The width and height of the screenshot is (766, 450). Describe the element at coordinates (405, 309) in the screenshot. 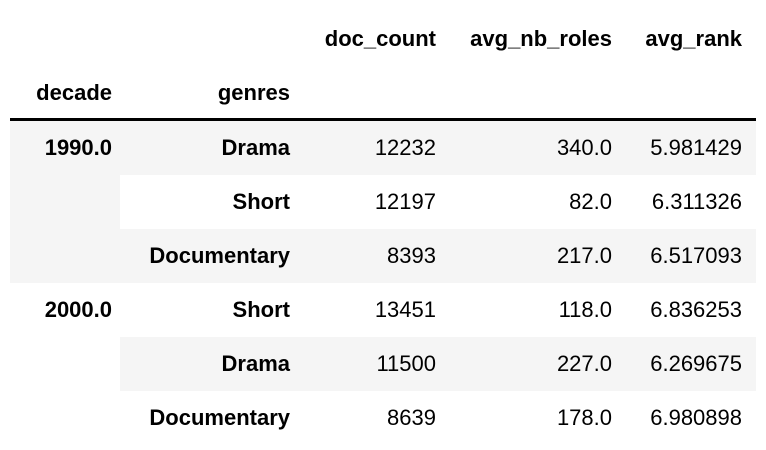

I see `cell-doc-count: 13451` at that location.